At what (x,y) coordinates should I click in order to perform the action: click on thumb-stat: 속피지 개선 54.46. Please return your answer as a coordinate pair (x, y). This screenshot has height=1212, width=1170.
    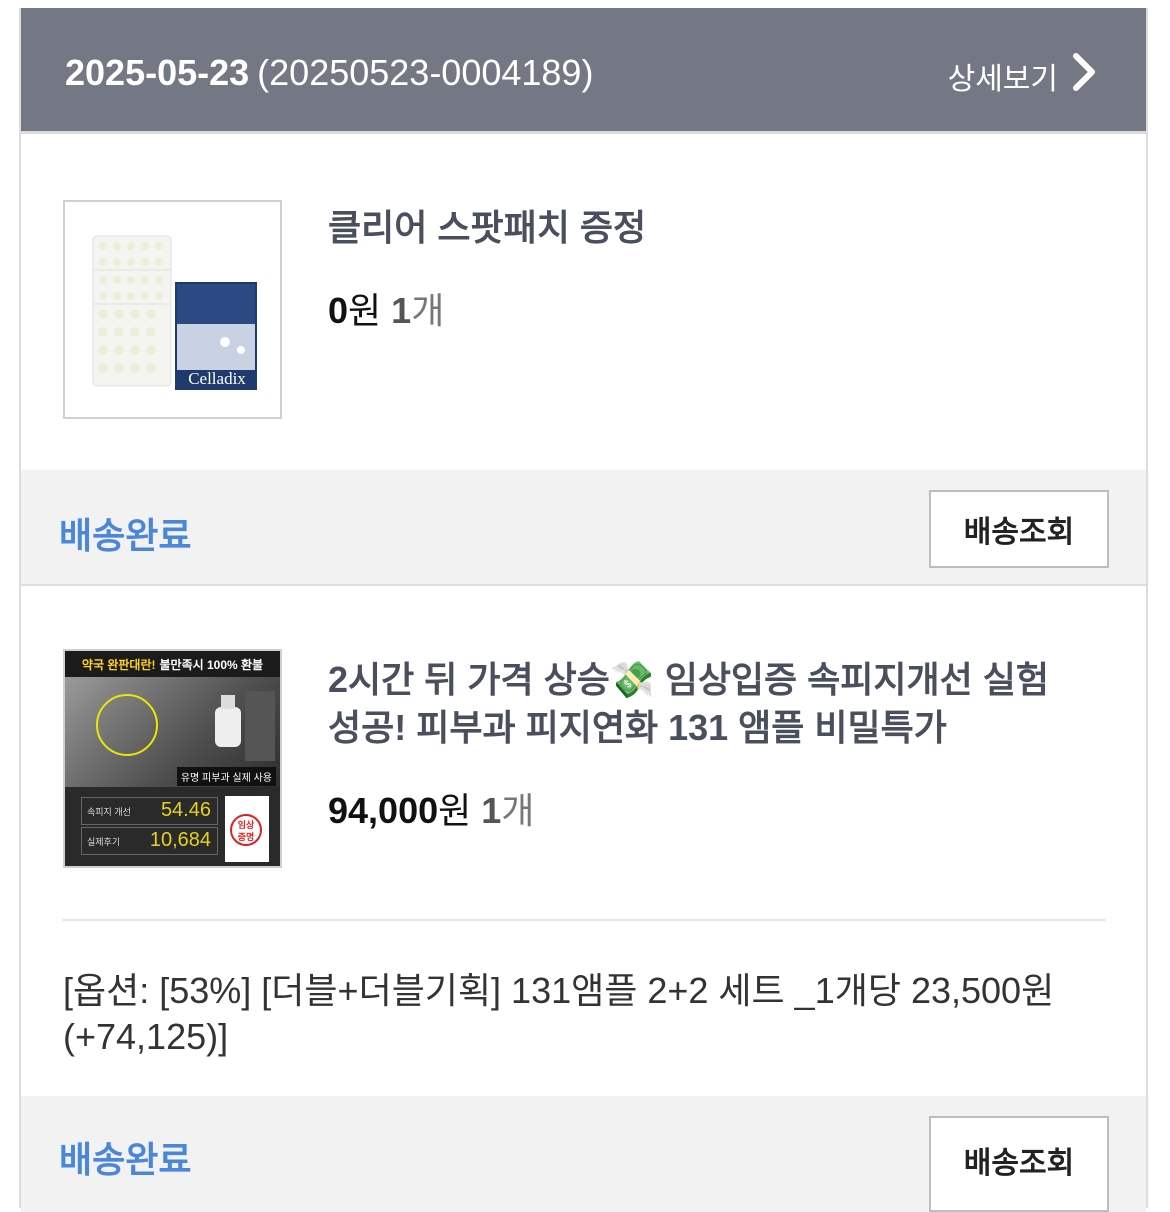
    Looking at the image, I should click on (149, 811).